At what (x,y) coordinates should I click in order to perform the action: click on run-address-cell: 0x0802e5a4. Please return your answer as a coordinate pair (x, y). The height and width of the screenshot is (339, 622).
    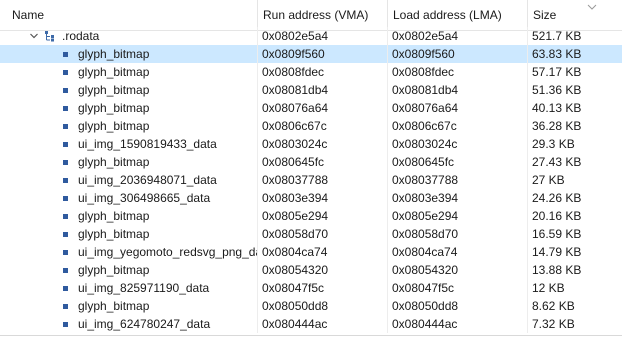
    Looking at the image, I should click on (322, 36).